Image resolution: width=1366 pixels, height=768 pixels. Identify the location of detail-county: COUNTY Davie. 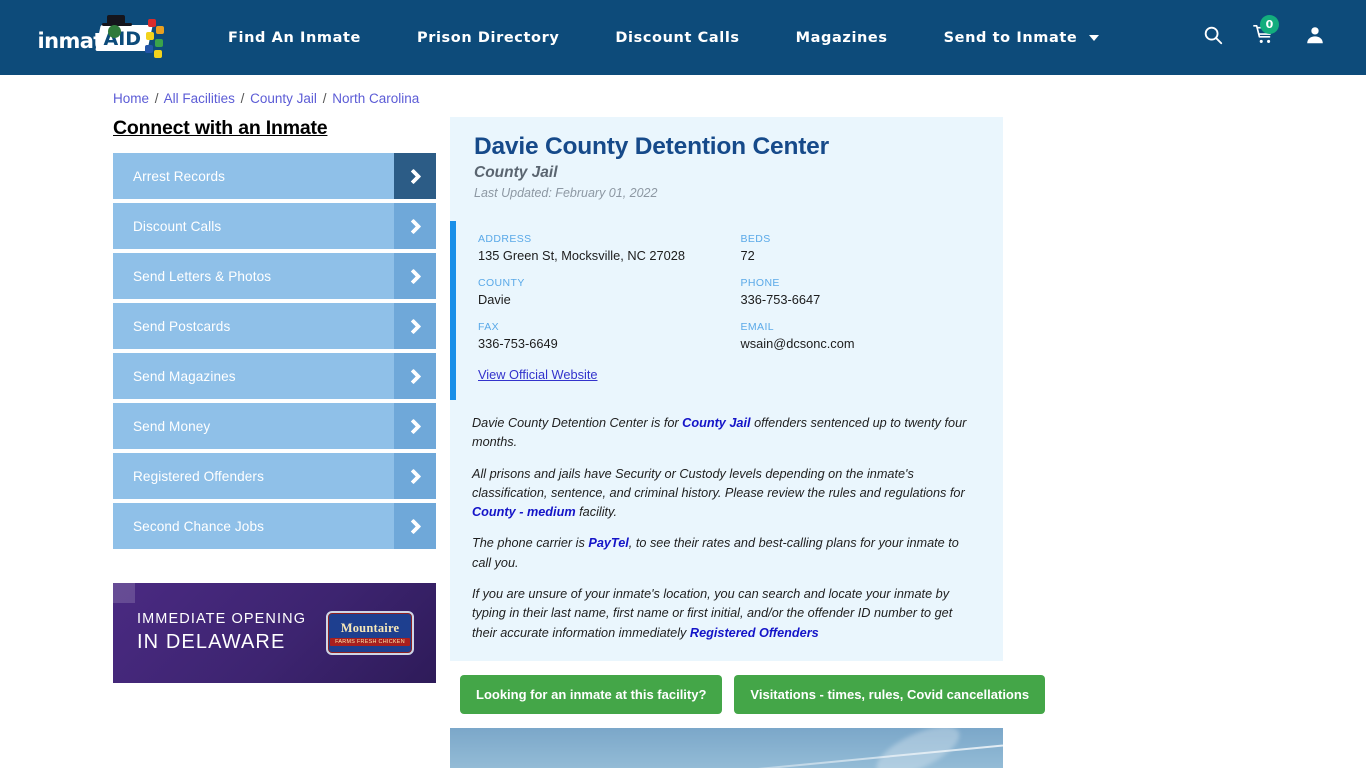
(609, 292).